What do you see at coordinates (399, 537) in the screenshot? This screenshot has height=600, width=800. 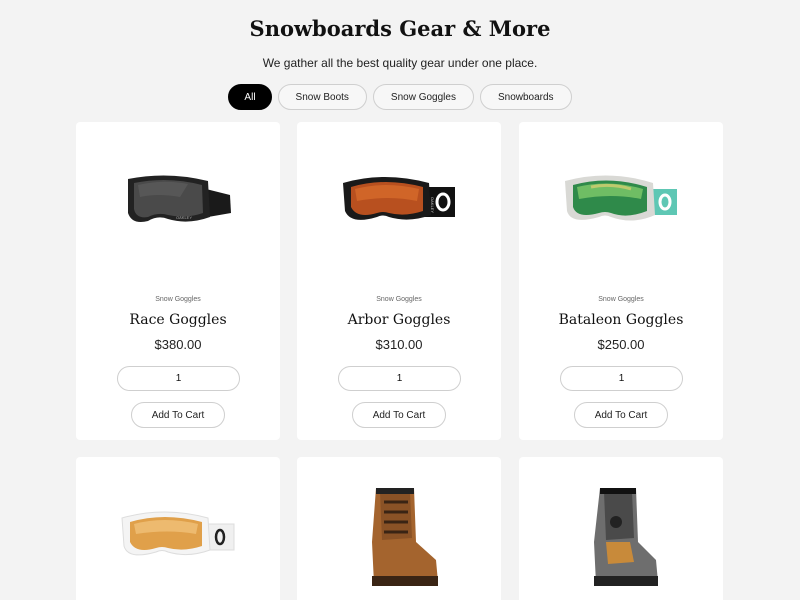 I see `brown-snow-boot-image` at bounding box center [399, 537].